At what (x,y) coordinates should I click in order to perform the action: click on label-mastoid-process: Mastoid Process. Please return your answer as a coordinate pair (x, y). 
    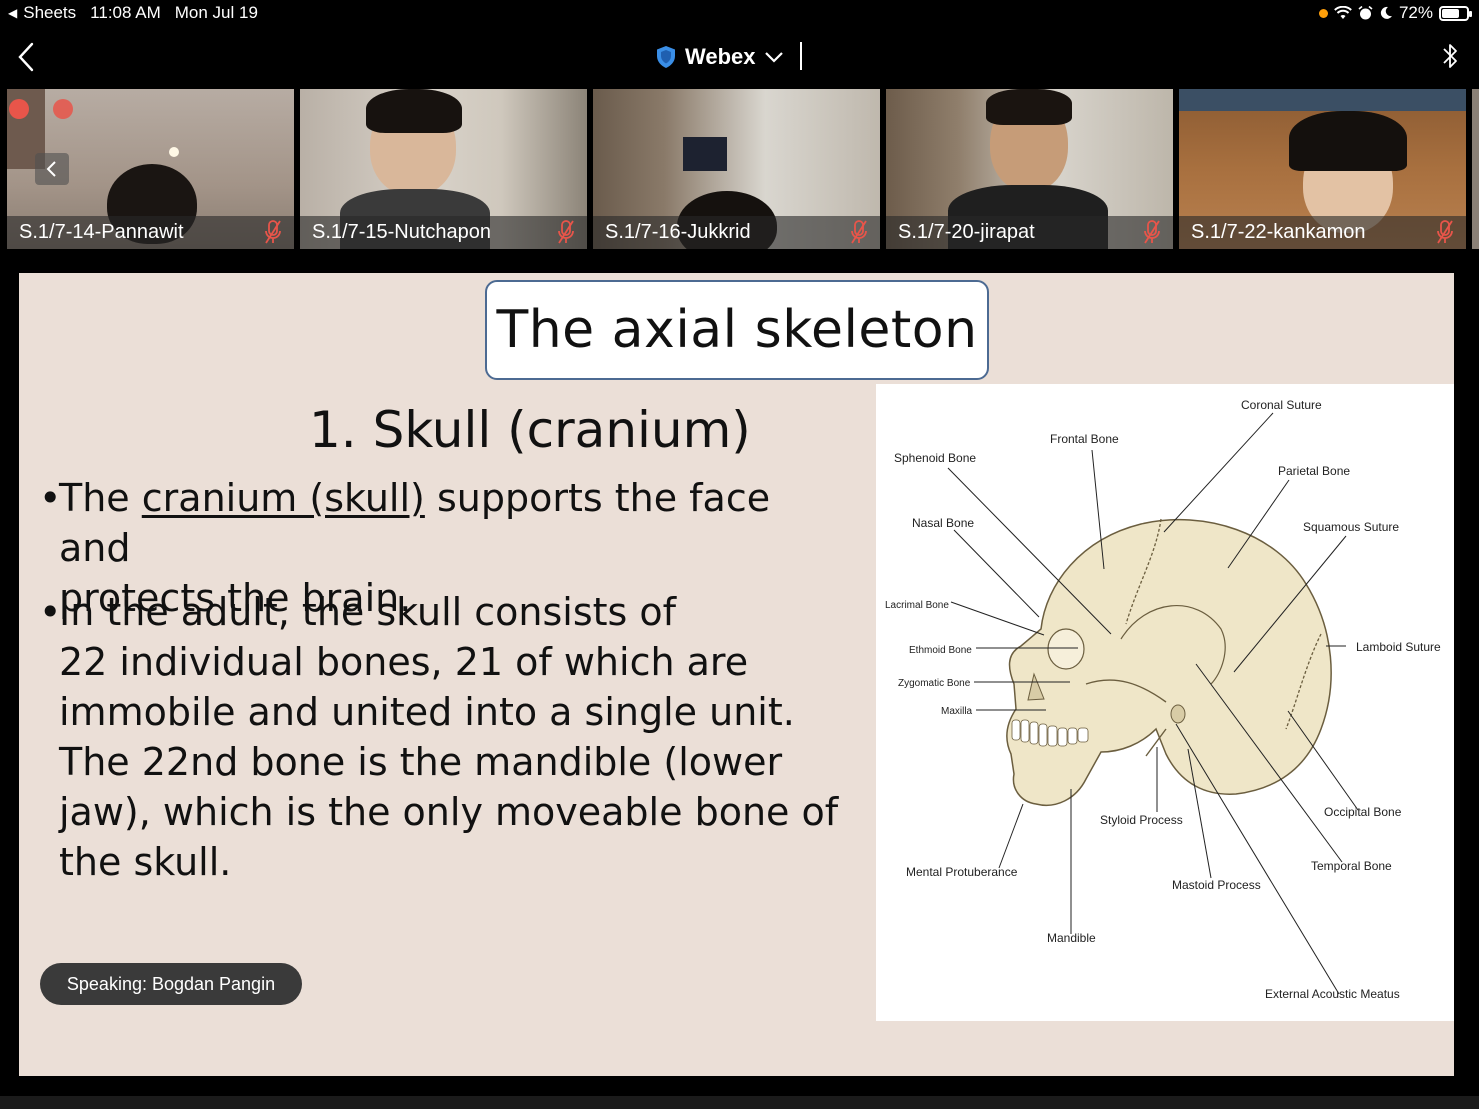
    Looking at the image, I should click on (1216, 885).